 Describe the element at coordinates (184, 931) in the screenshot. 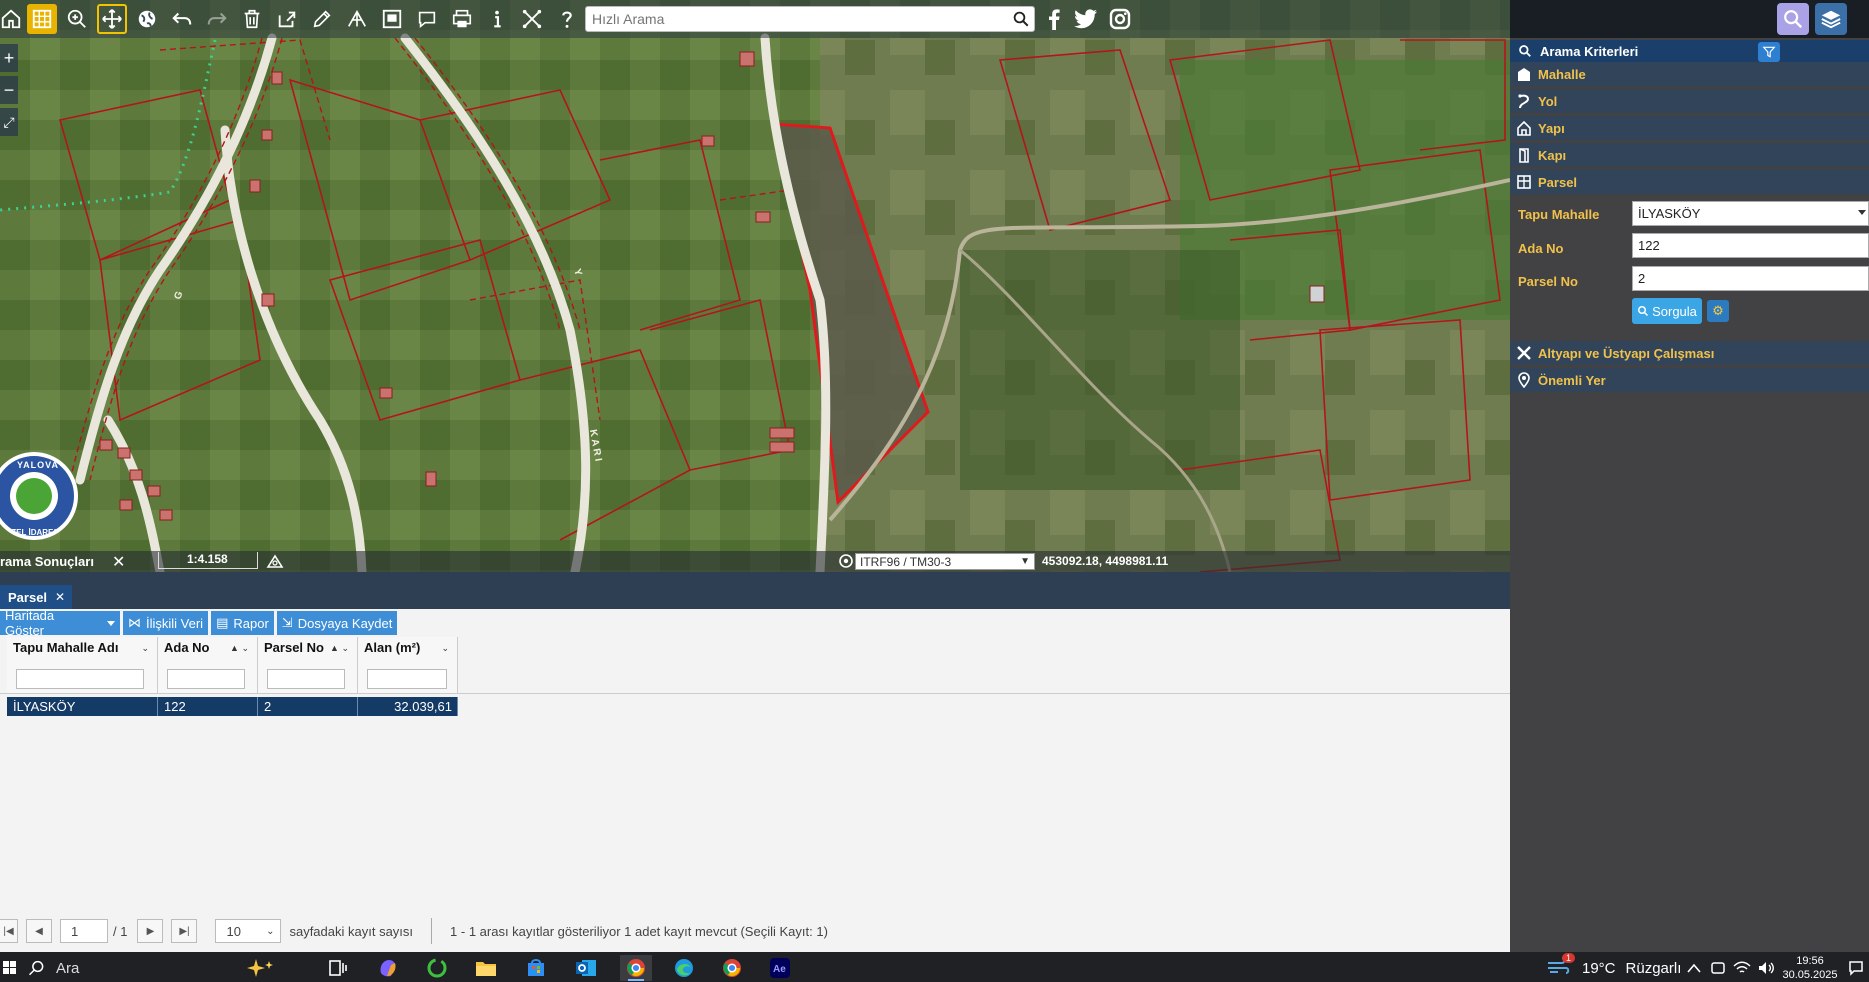

I see `last-page-button: ▶|` at that location.